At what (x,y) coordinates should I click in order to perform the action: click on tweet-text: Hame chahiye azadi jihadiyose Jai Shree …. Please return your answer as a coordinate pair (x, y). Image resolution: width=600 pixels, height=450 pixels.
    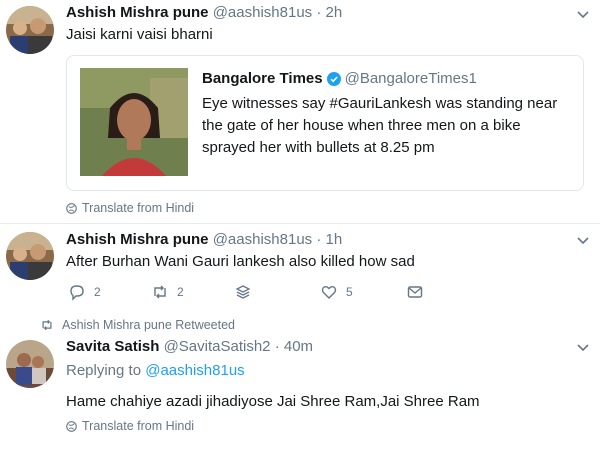
    Looking at the image, I should click on (273, 401).